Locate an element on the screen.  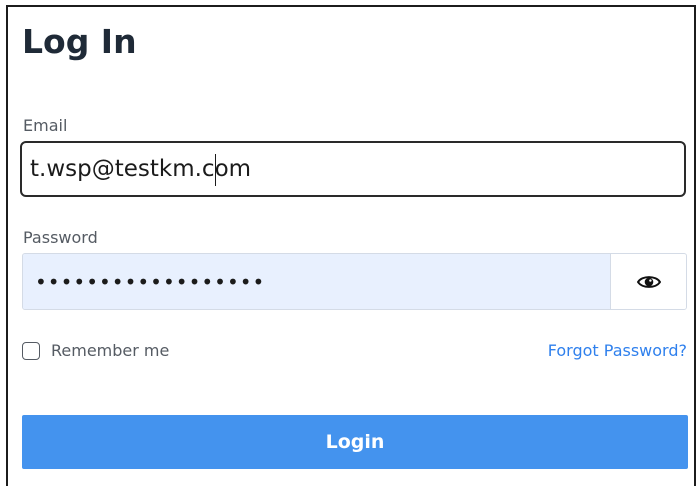
show-password-button is located at coordinates (648, 281).